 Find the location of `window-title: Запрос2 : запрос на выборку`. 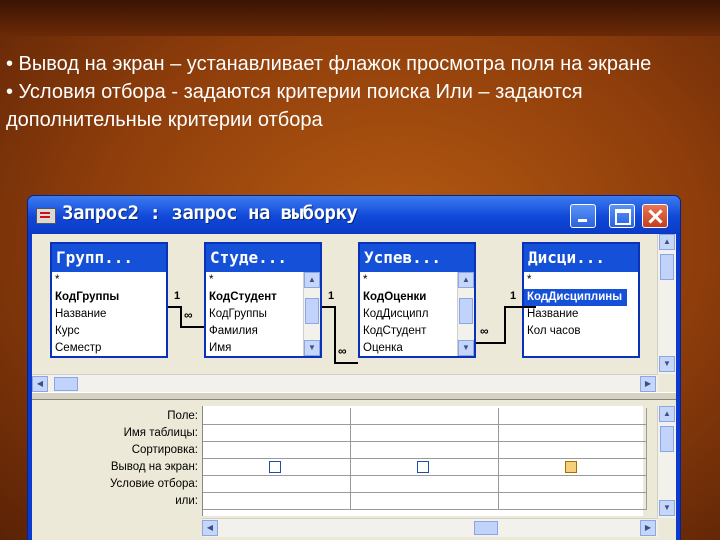

window-title: Запрос2 : запрос на выборку is located at coordinates (210, 213).